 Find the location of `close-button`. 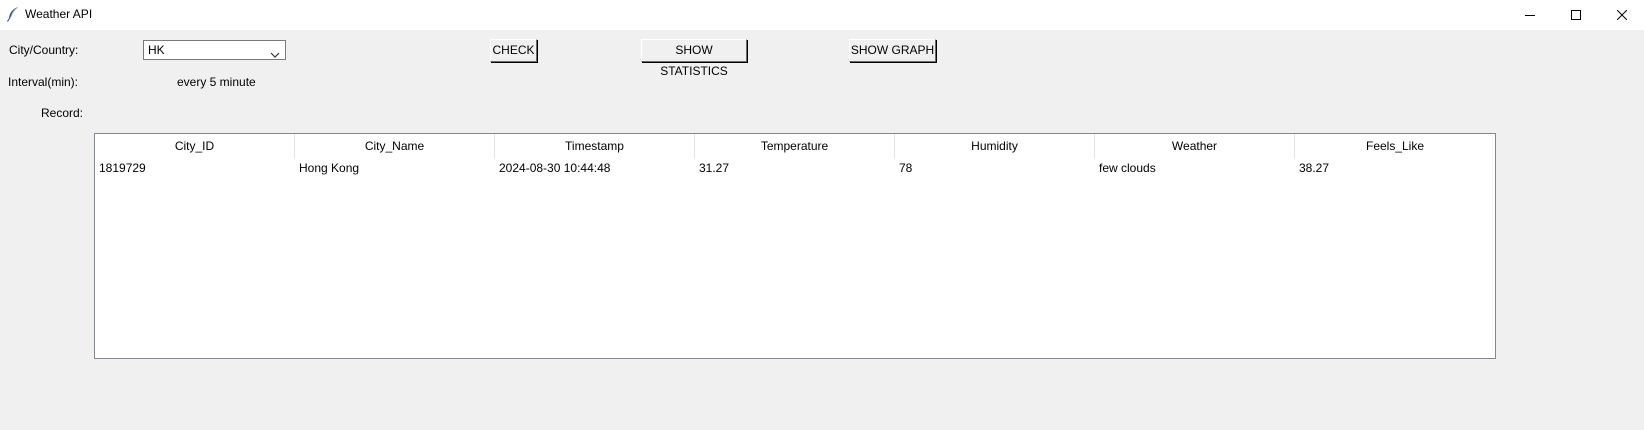

close-button is located at coordinates (1621, 15).